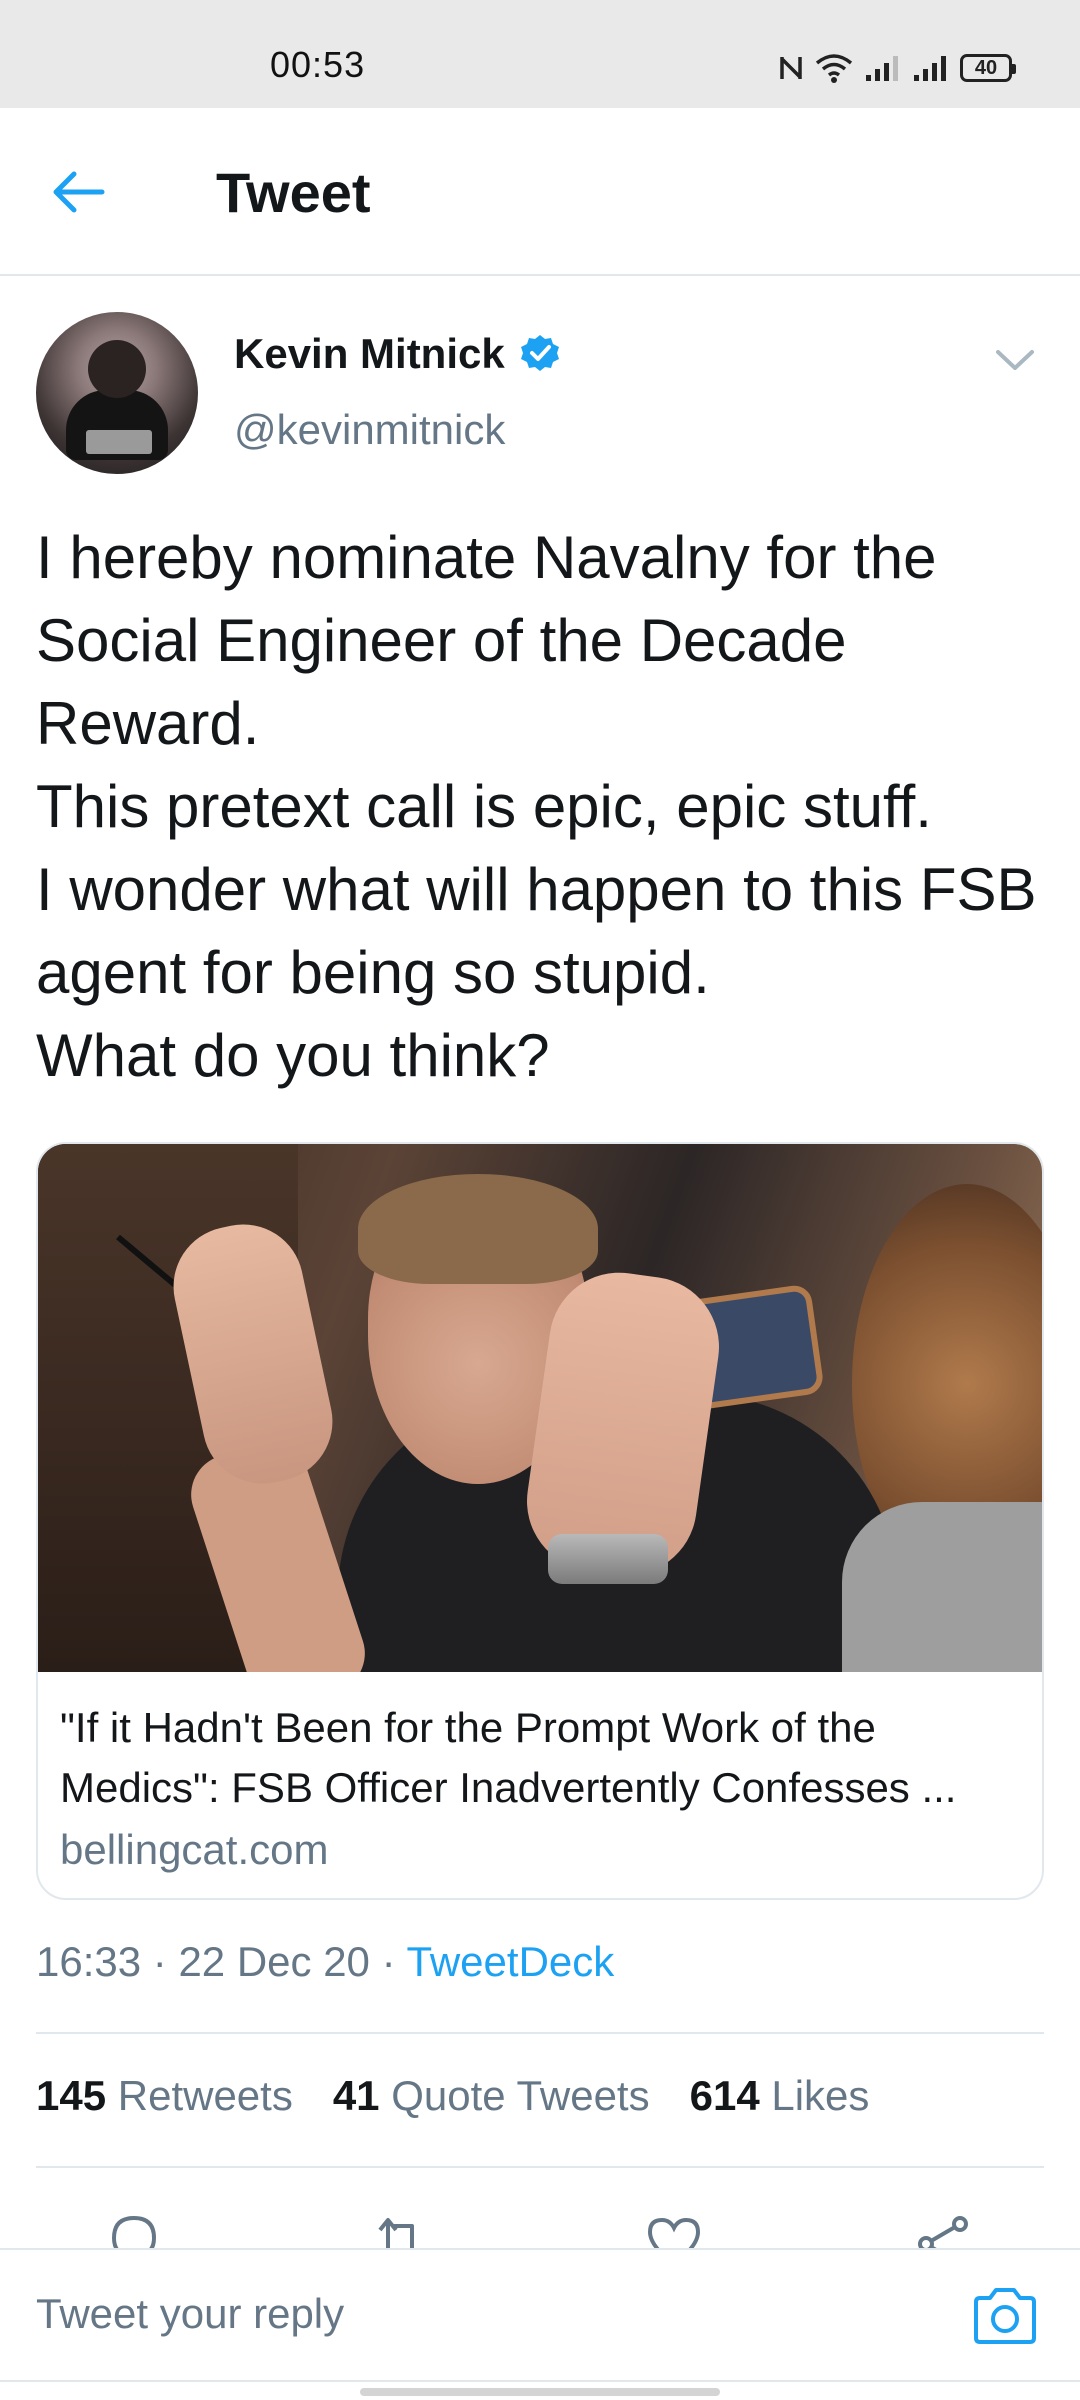 Image resolution: width=1080 pixels, height=2400 pixels. What do you see at coordinates (834, 68) in the screenshot?
I see `wifi-icon` at bounding box center [834, 68].